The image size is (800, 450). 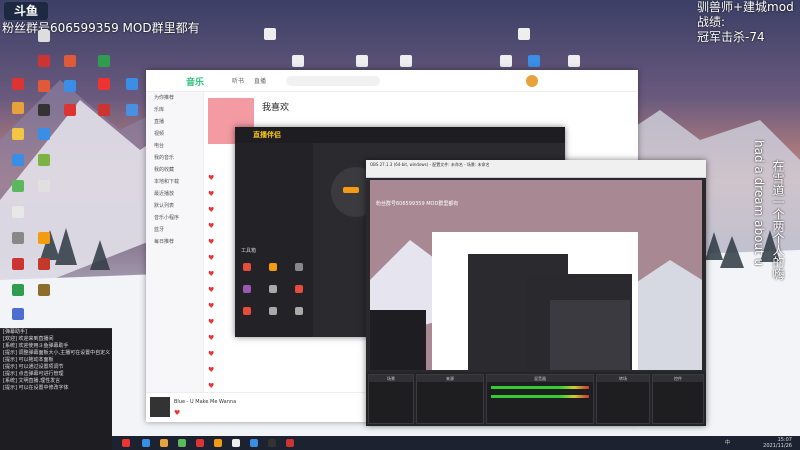 I want to click on sidebar-item: 每日推荐, so click(x=174, y=242).